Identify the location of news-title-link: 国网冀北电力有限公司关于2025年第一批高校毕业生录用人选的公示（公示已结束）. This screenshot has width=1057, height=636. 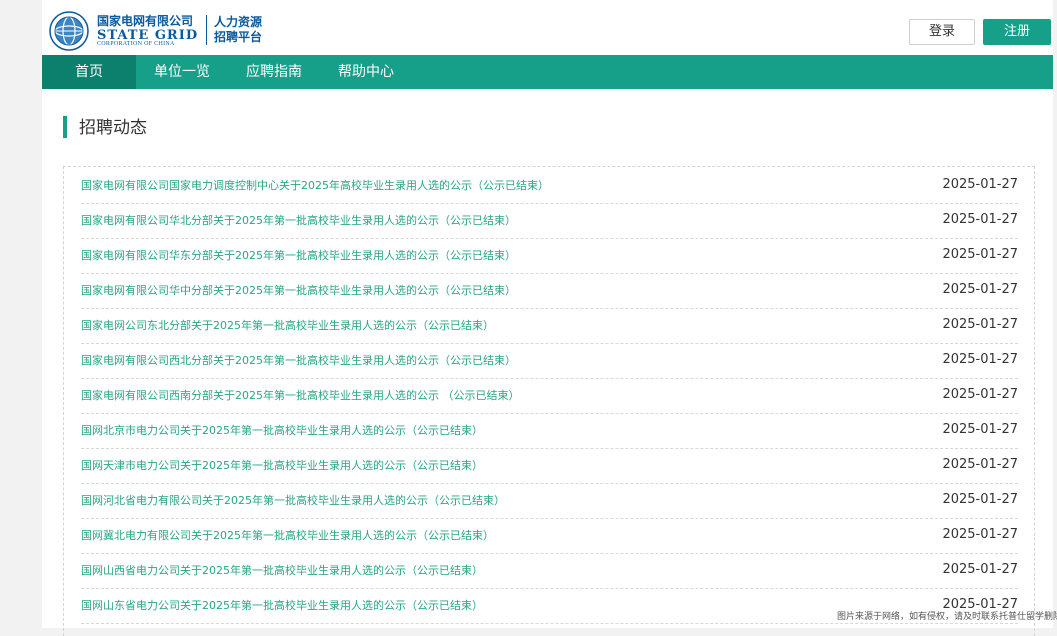
(287, 535).